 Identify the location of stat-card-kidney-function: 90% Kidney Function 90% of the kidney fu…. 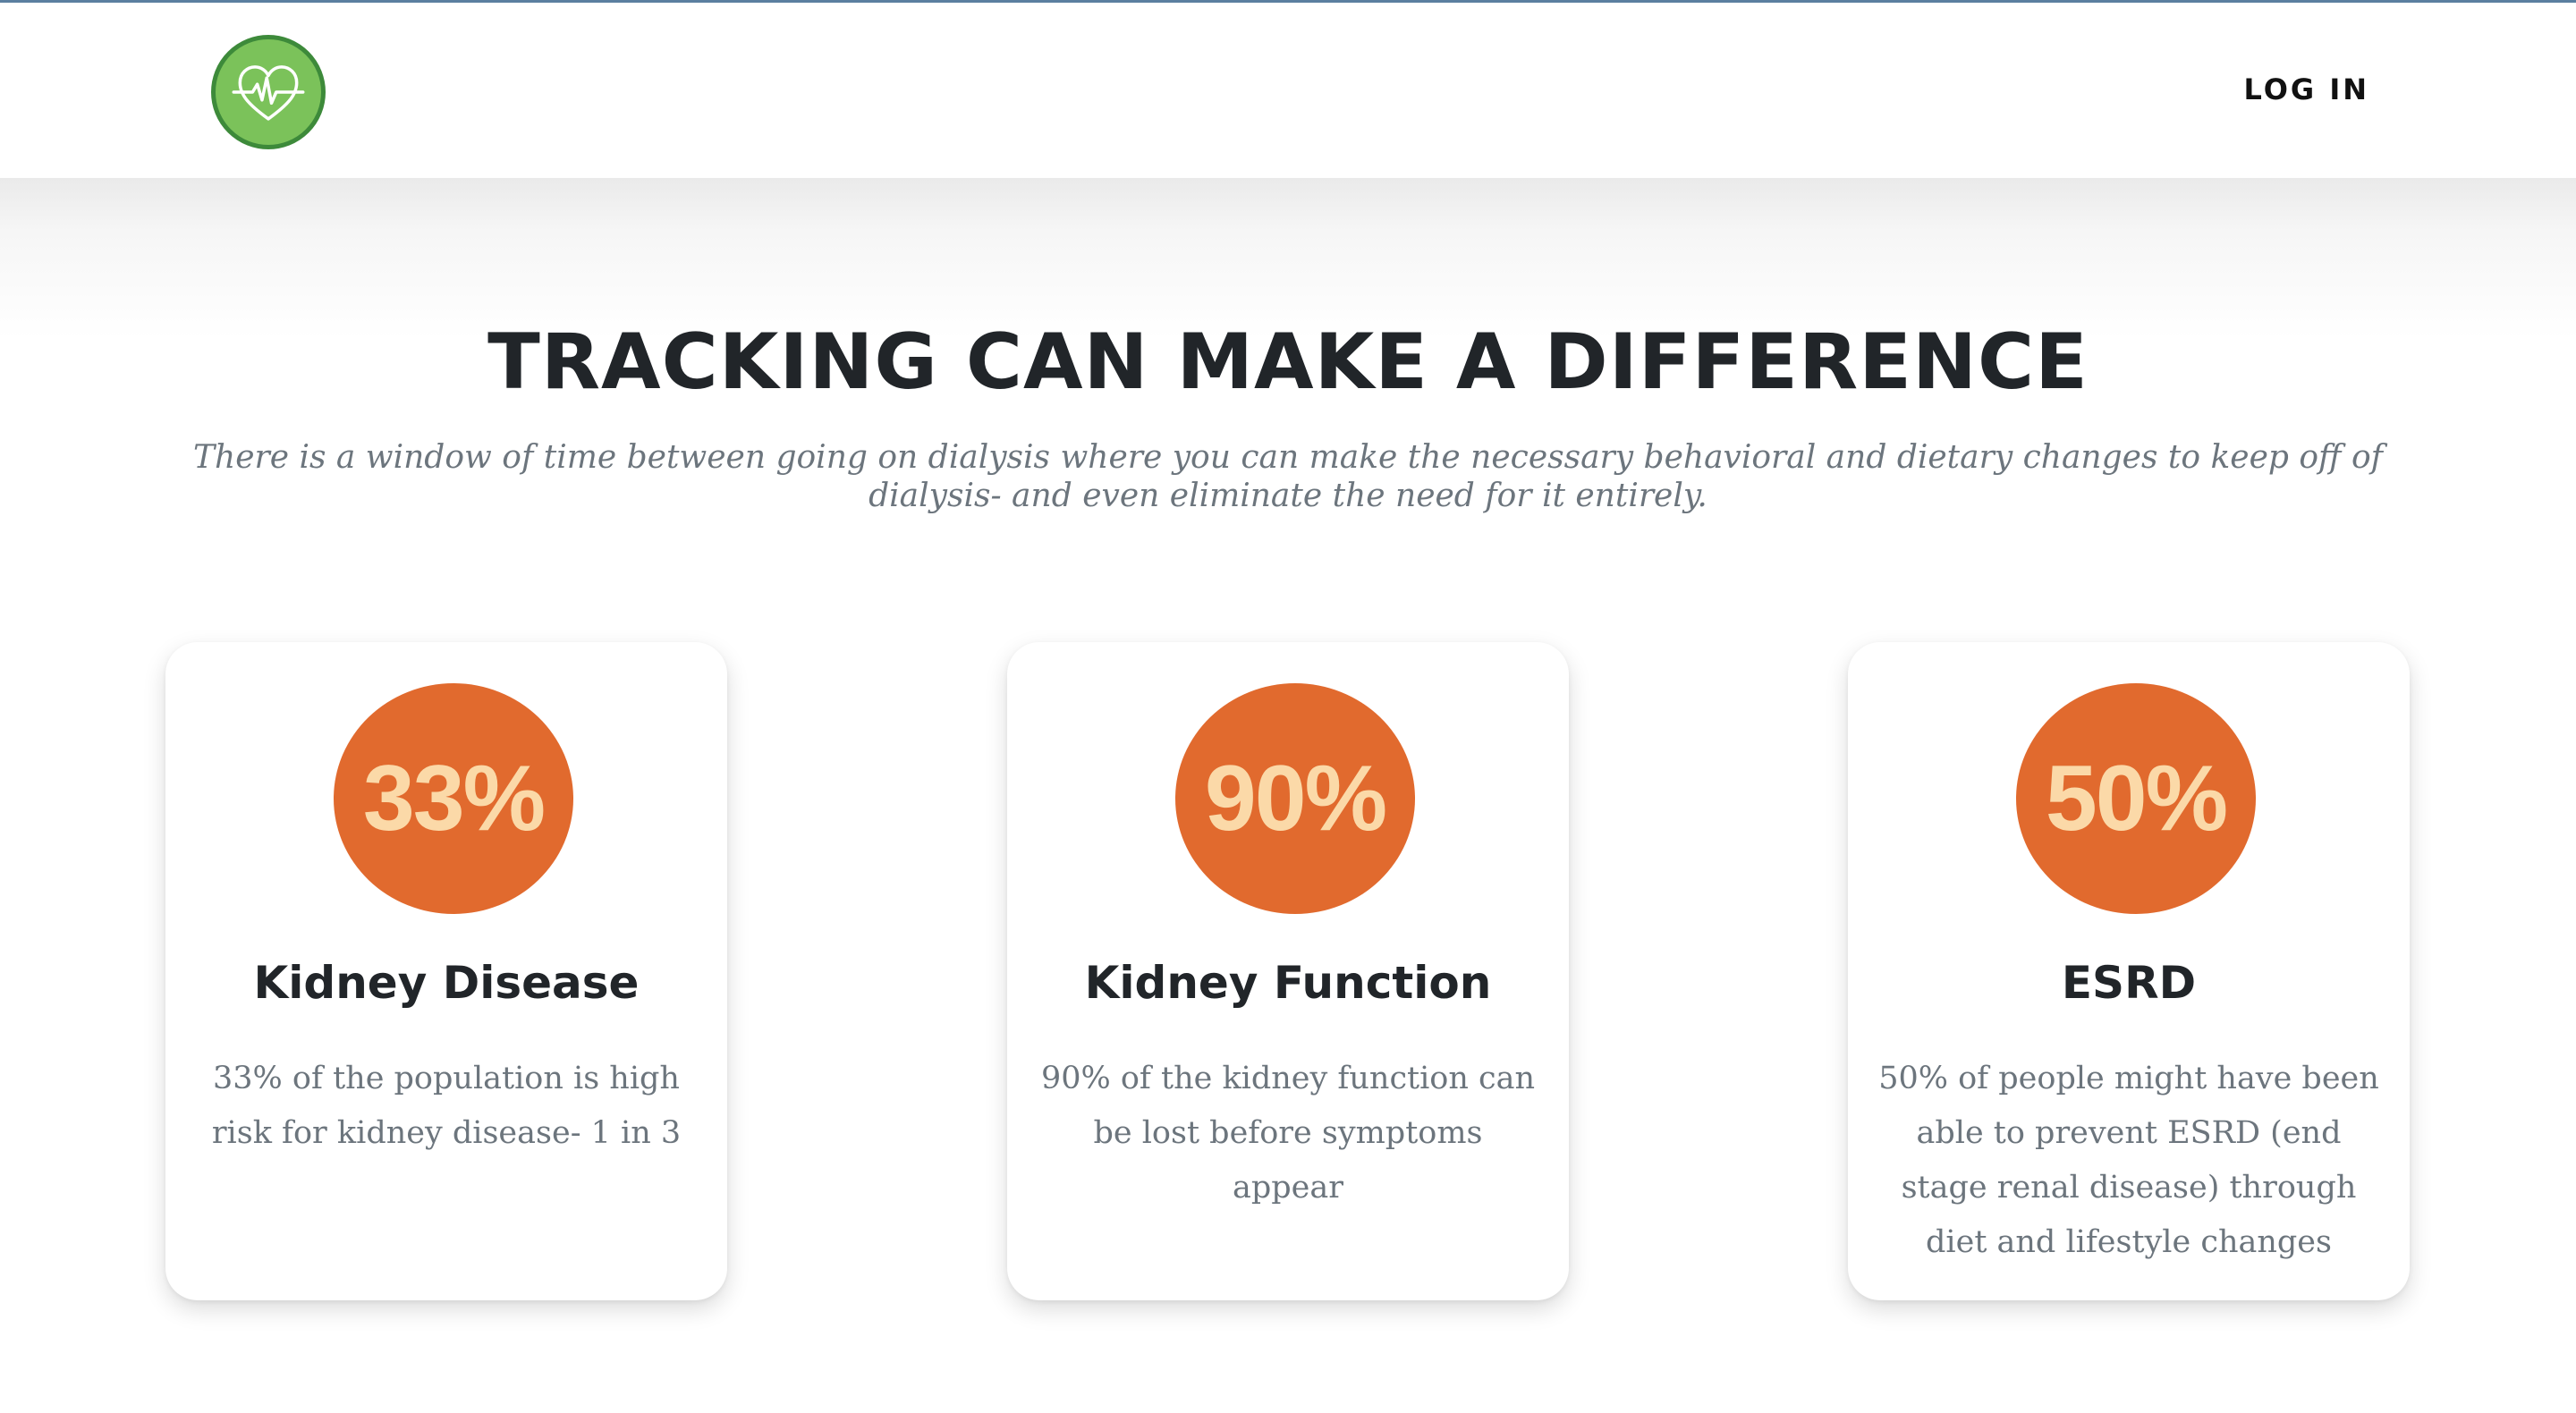
(1288, 971).